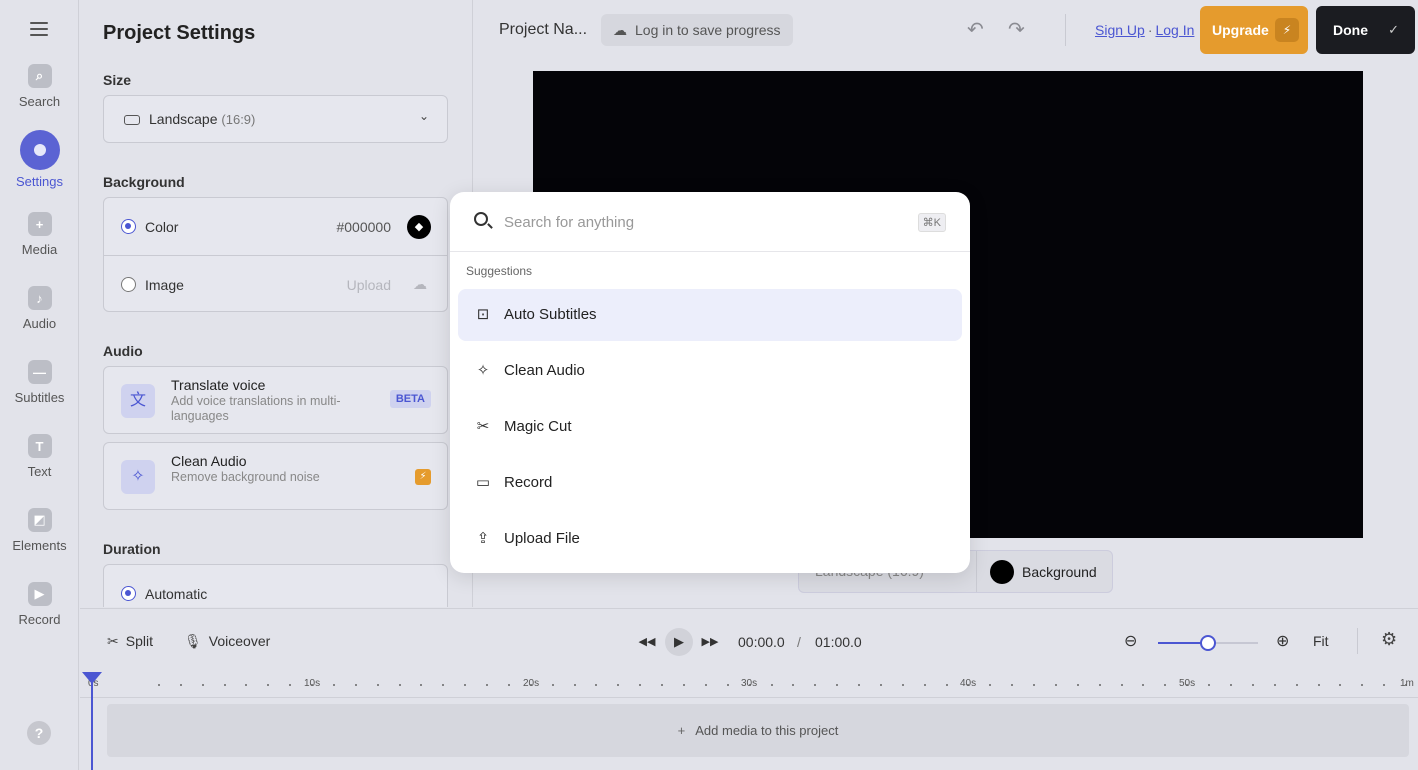  Describe the element at coordinates (975, 29) in the screenshot. I see `undo-icon: ↶` at that location.